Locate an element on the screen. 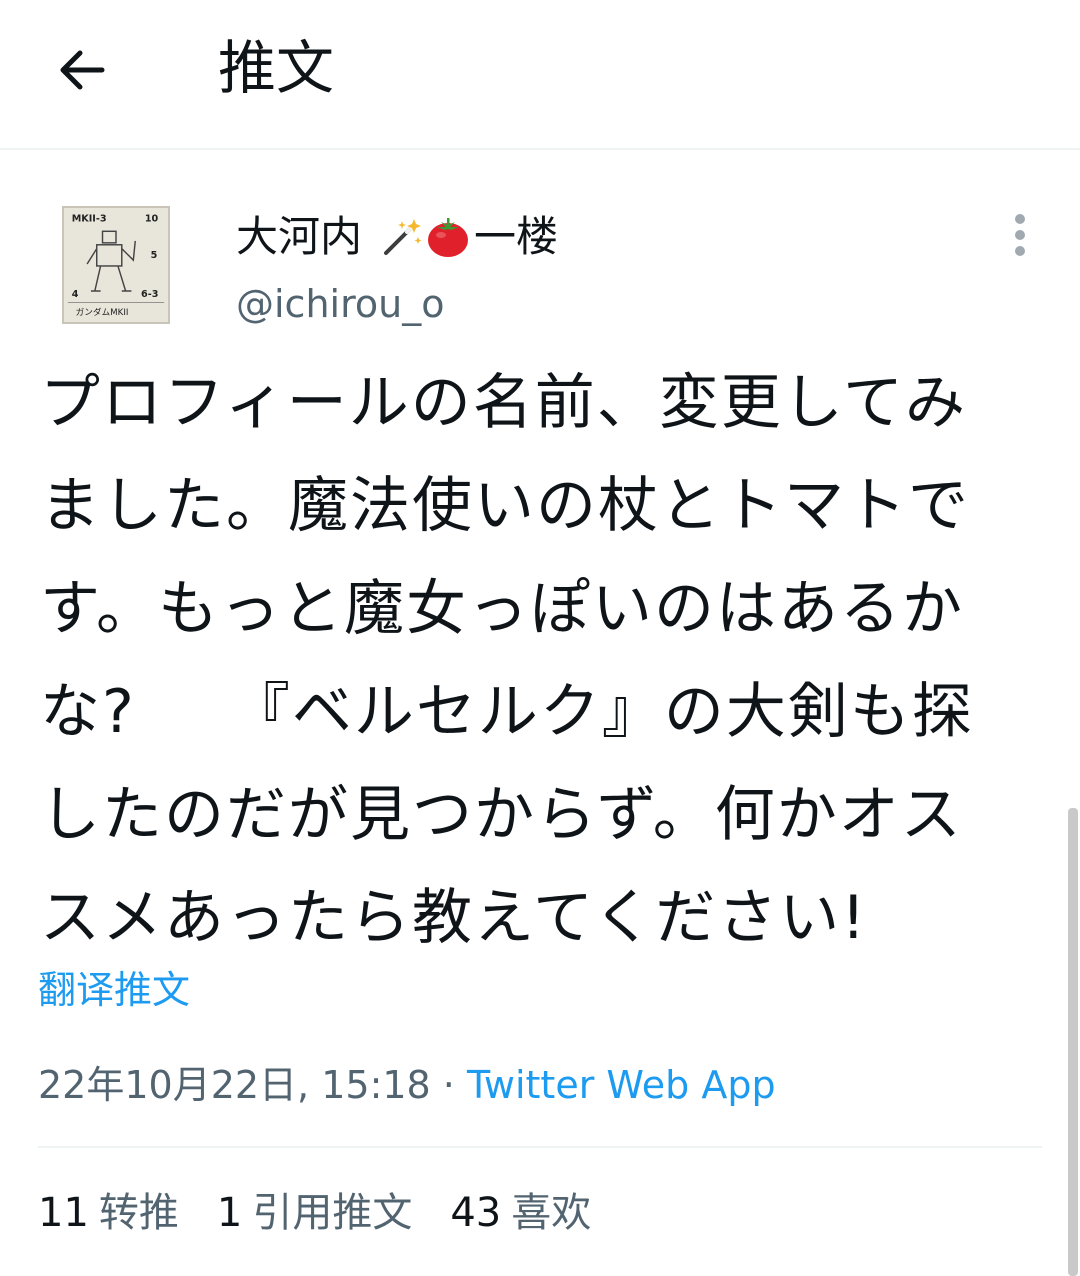 The height and width of the screenshot is (1276, 1080). more-options-button is located at coordinates (1020, 235).